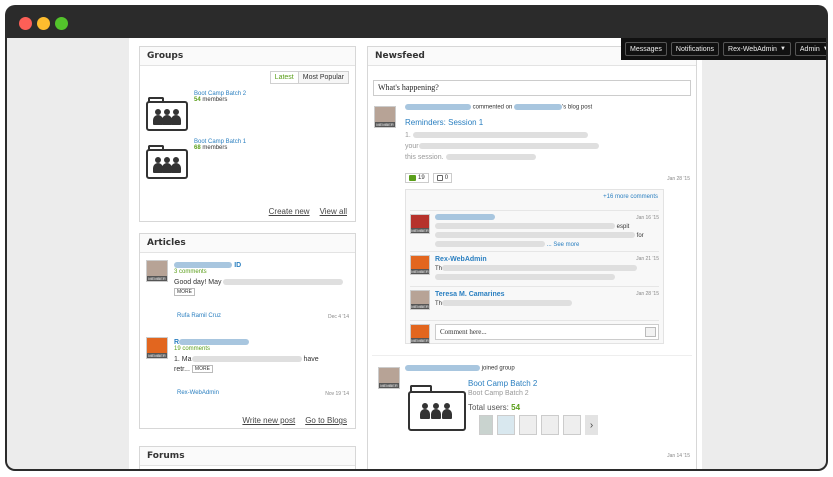  What do you see at coordinates (538, 425) in the screenshot?
I see `group-member-avatars: ›` at bounding box center [538, 425].